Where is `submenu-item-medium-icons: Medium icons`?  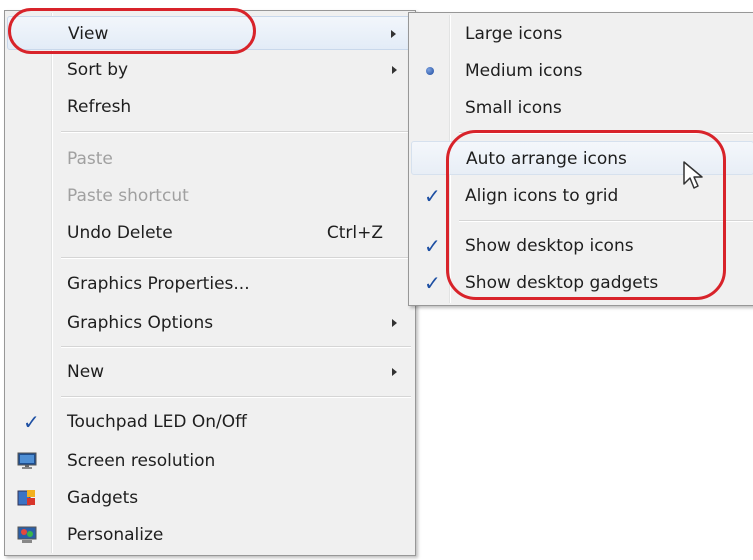 submenu-item-medium-icons: Medium icons is located at coordinates (582, 71).